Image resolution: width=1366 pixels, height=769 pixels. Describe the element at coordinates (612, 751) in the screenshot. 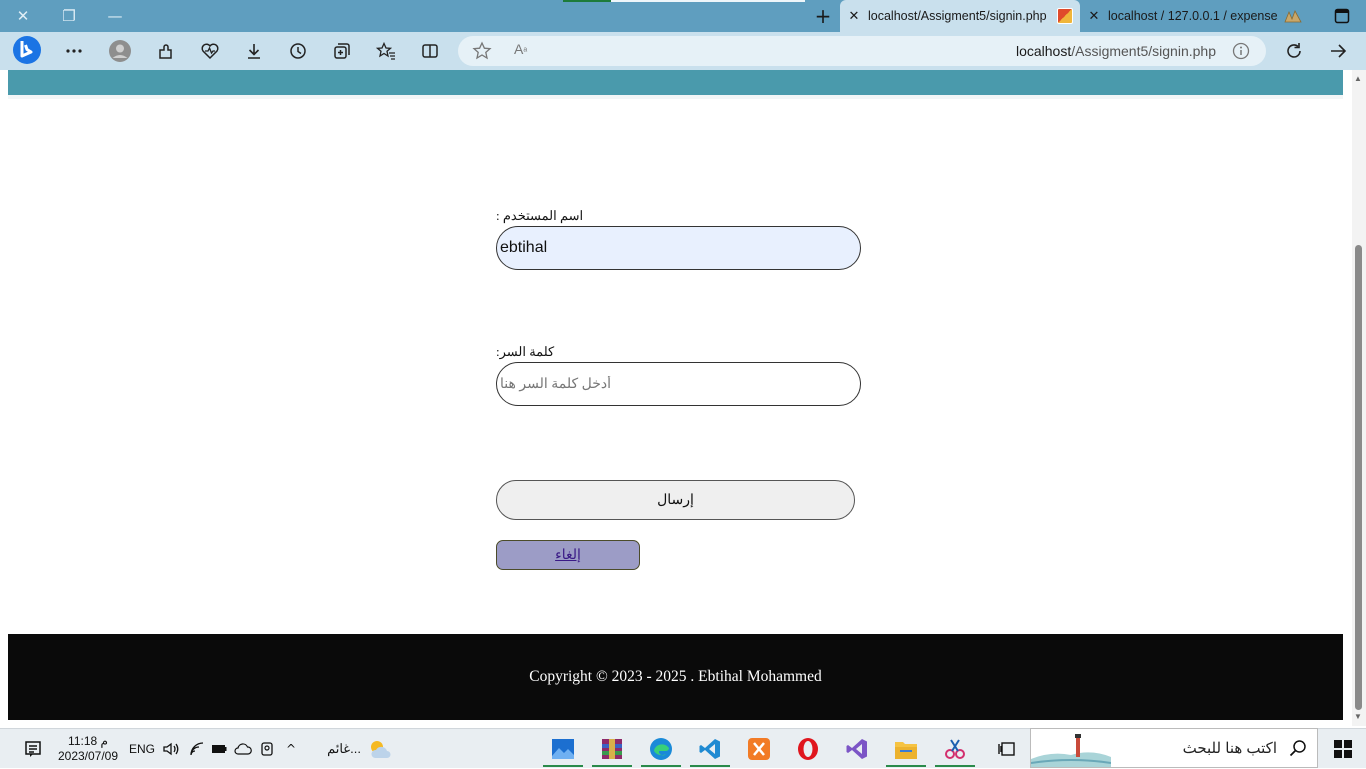

I see `winrar-app-icon` at that location.